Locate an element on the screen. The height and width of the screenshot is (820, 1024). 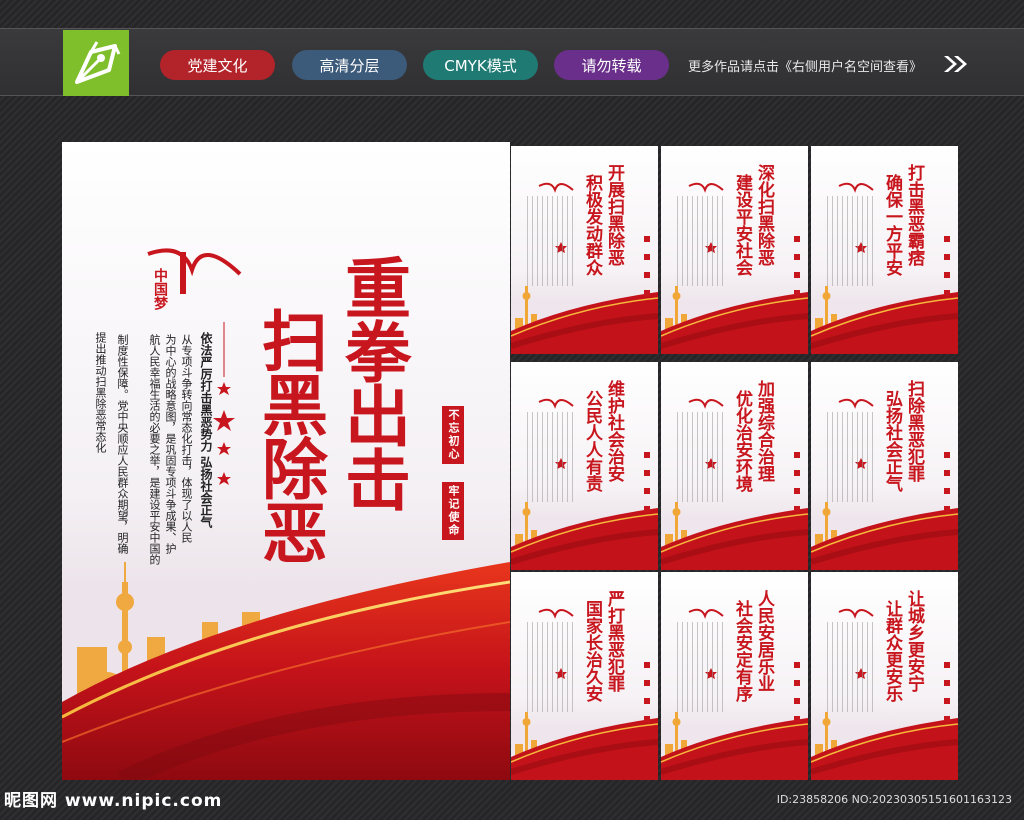
double-chevron-right-icon is located at coordinates (956, 64).